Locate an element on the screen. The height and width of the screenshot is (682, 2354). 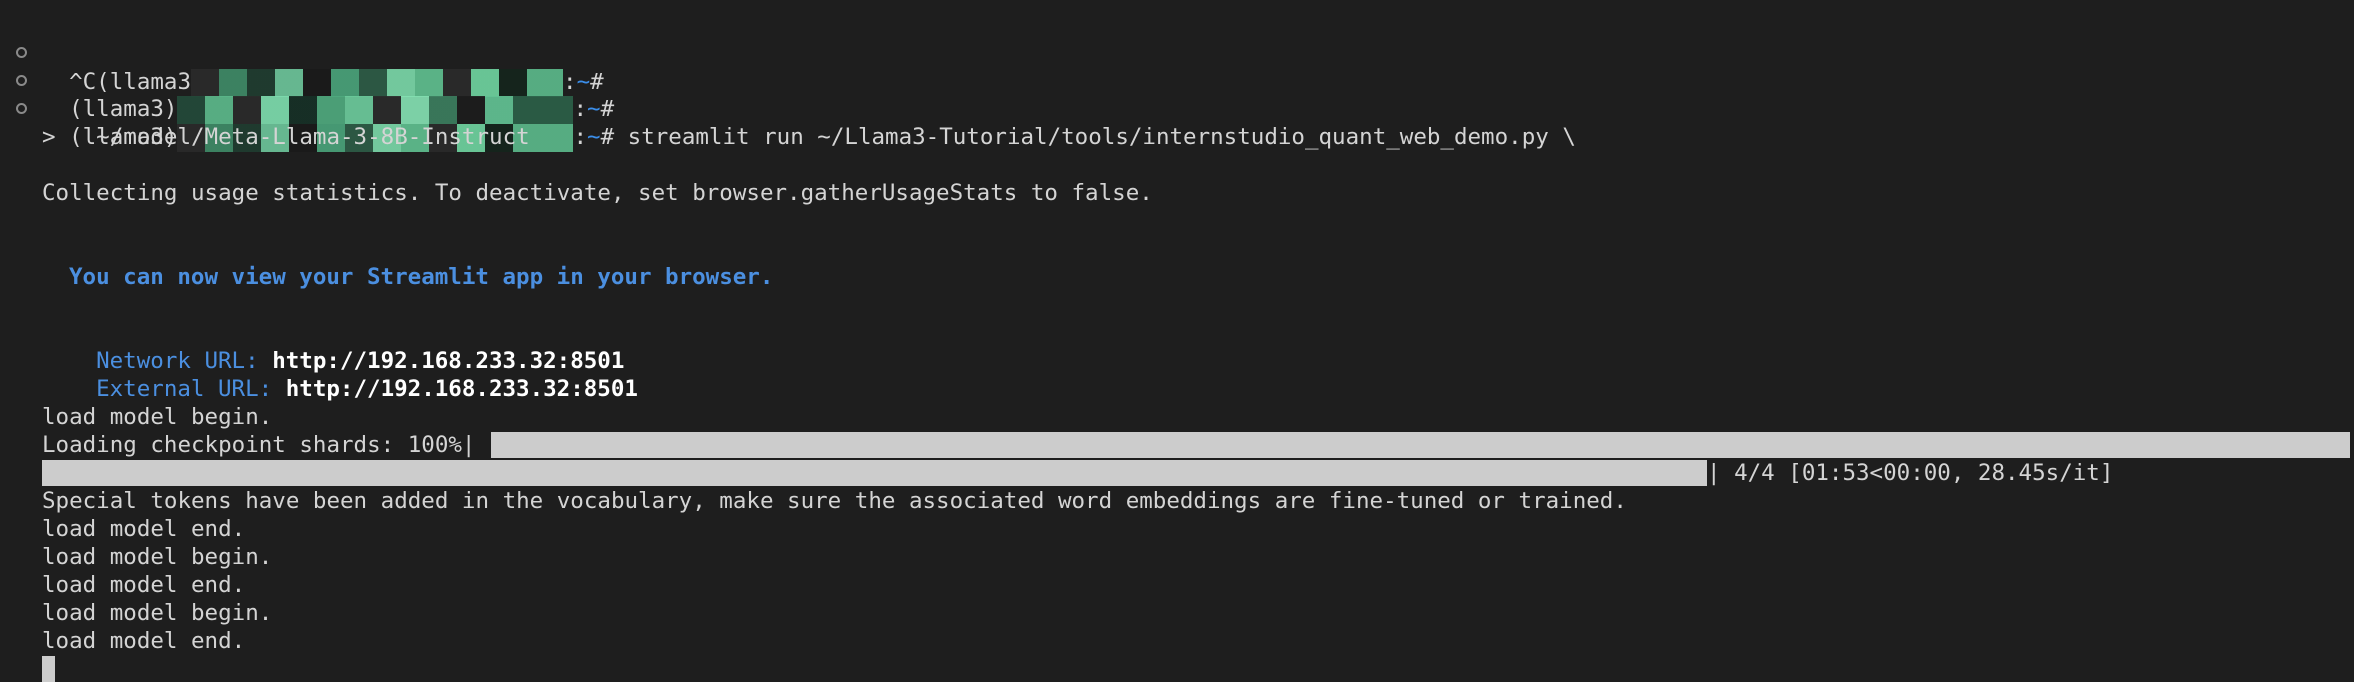
terminal-cursor is located at coordinates (48, 669).